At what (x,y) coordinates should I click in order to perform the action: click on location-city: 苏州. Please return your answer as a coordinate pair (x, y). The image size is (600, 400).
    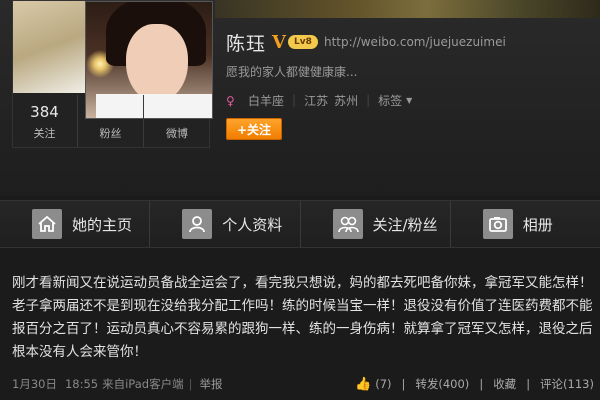
    Looking at the image, I should click on (346, 100).